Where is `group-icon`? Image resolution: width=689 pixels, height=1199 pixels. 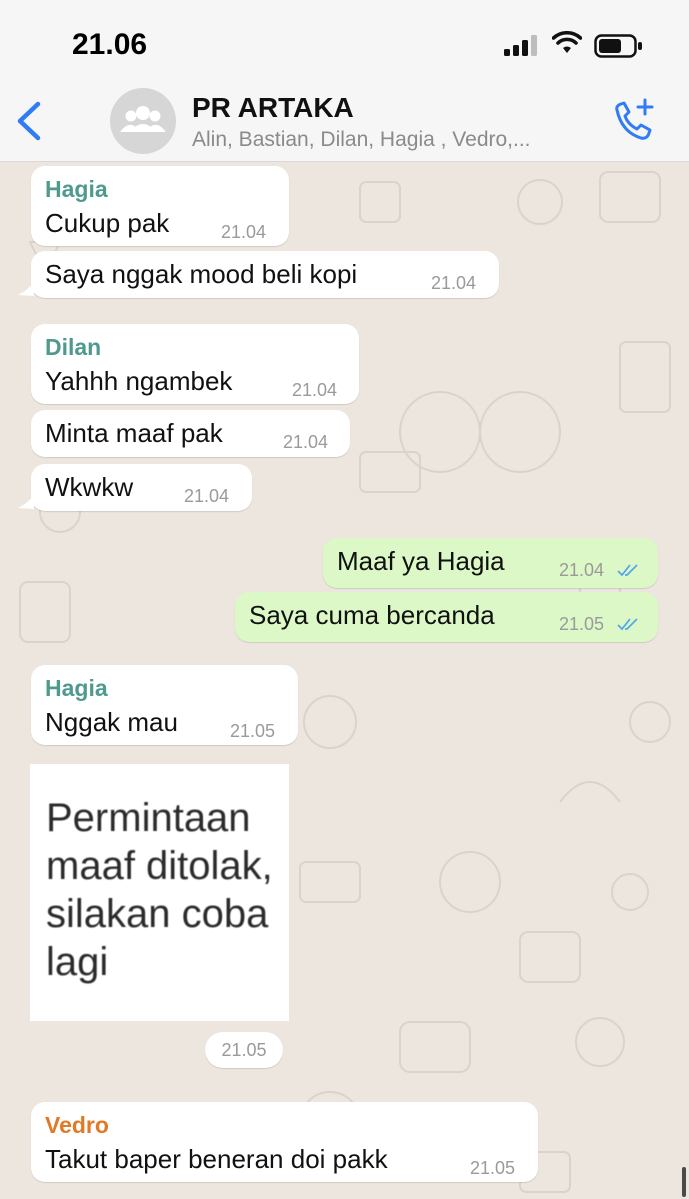
group-icon is located at coordinates (143, 119).